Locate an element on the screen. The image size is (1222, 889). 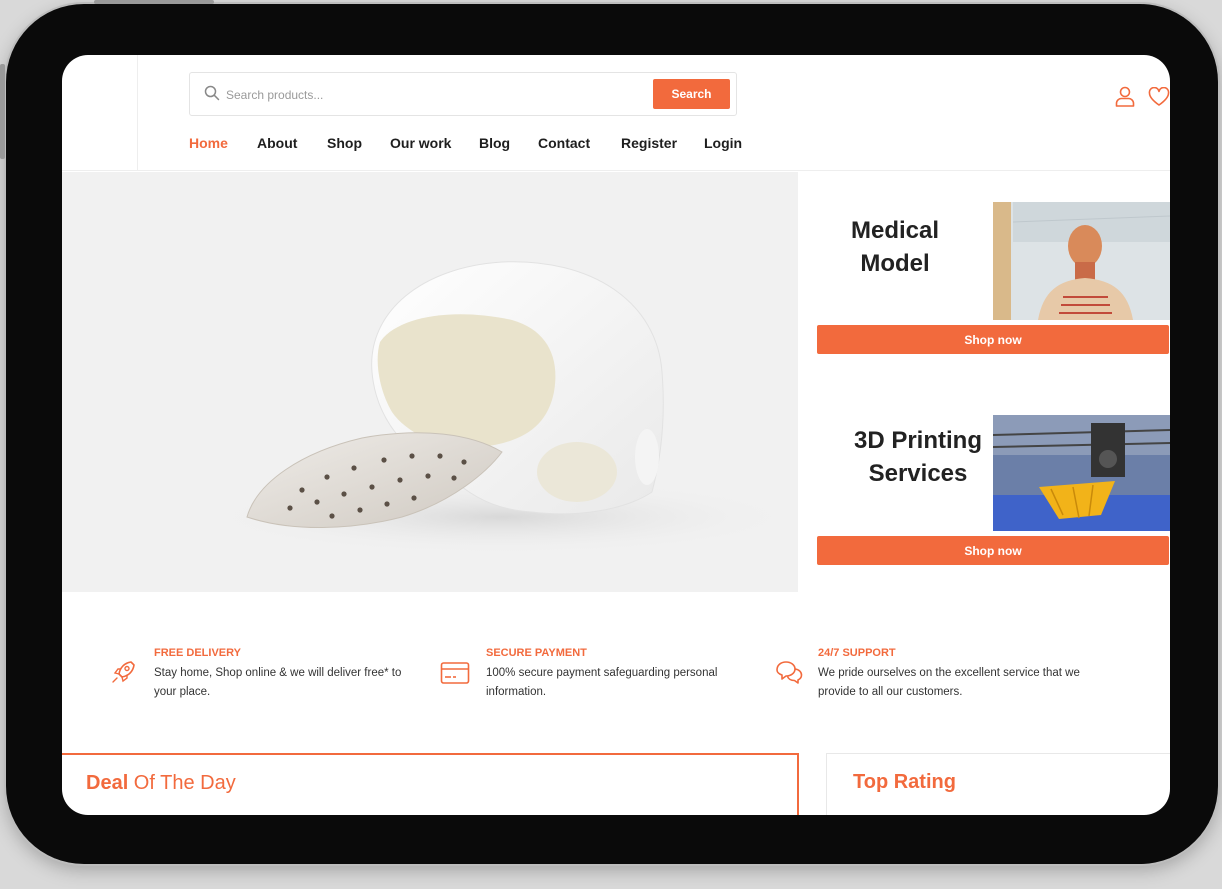
feature-title: 24/7 SUPPORT is located at coordinates (857, 653).